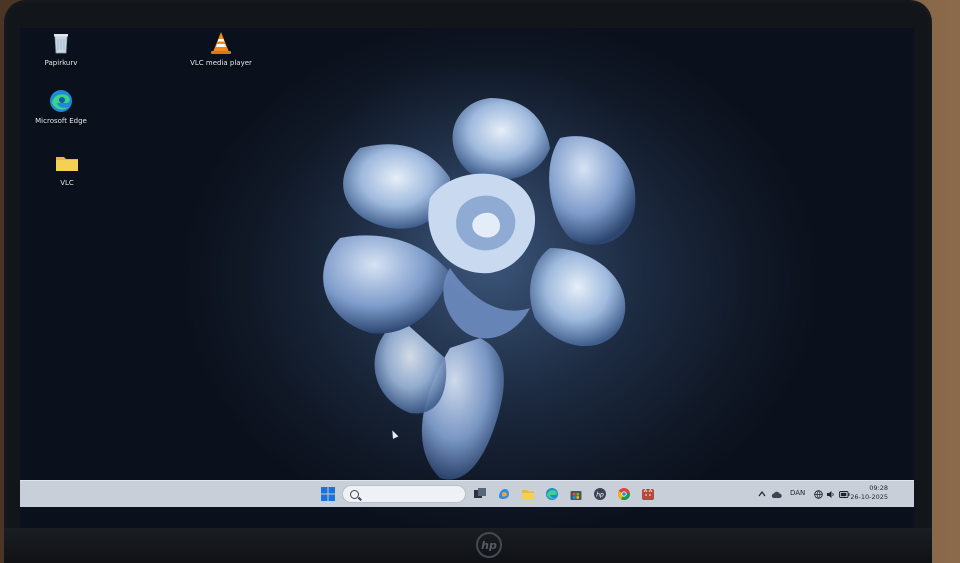  Describe the element at coordinates (869, 497) in the screenshot. I see `clock-date: 26-10-2025` at that location.